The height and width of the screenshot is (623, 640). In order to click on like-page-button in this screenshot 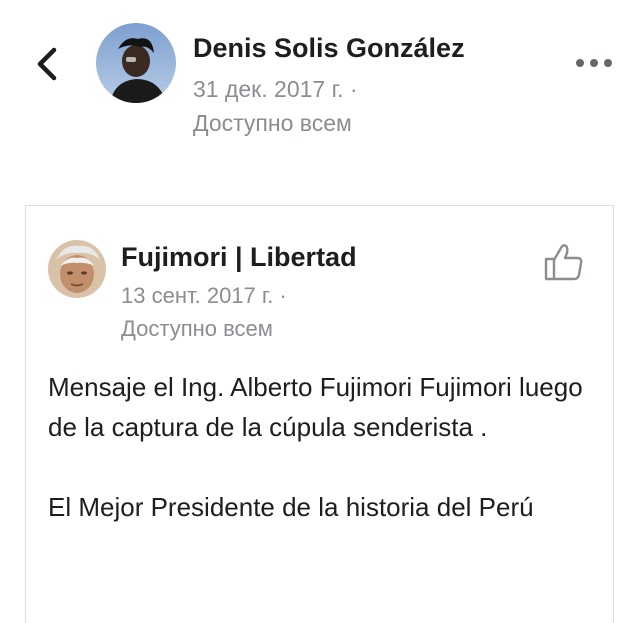, I will do `click(564, 262)`.